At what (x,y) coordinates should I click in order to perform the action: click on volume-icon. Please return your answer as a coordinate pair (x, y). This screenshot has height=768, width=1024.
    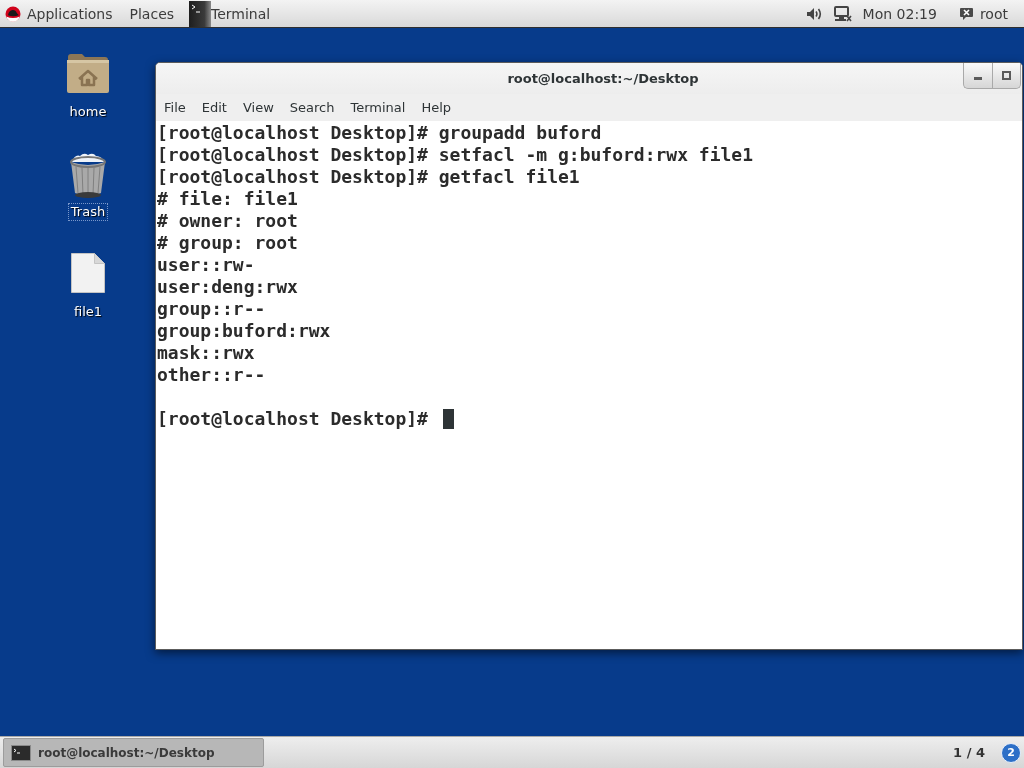
    Looking at the image, I should click on (813, 13).